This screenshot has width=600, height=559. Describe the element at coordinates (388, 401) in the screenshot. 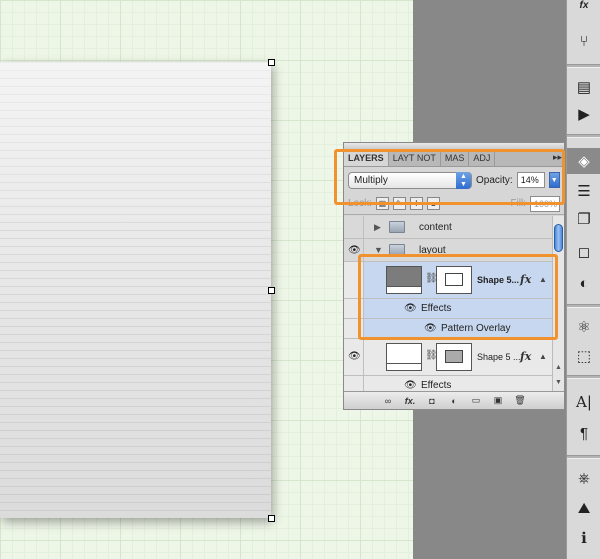

I see `link-layers-icon: ∞` at that location.